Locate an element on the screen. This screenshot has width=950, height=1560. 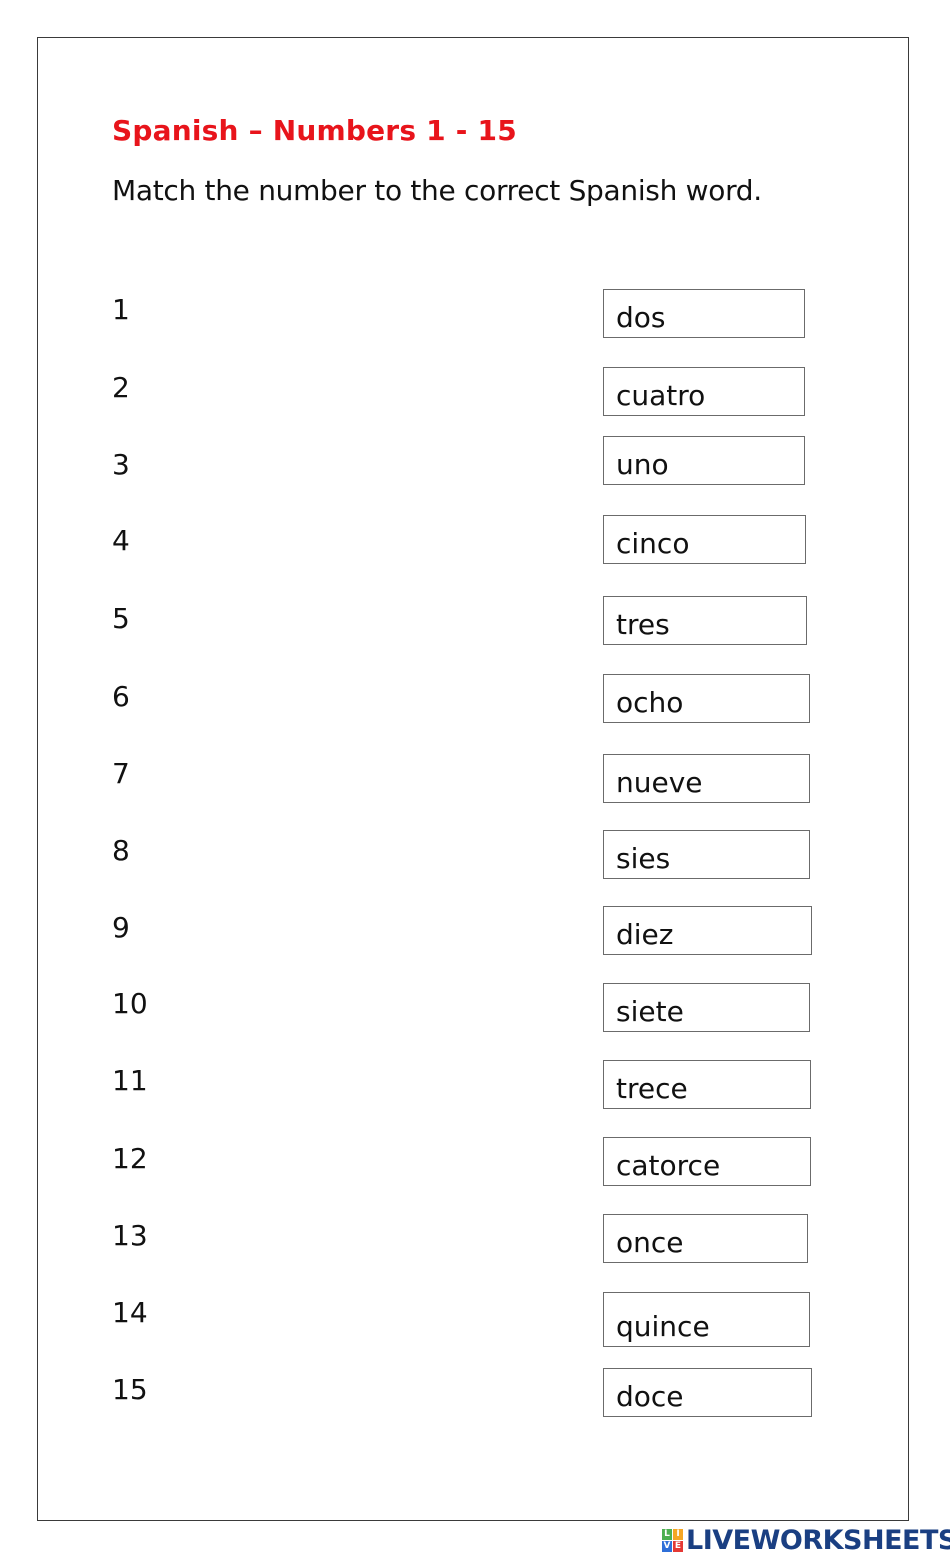
answer-box: cinco is located at coordinates (704, 539).